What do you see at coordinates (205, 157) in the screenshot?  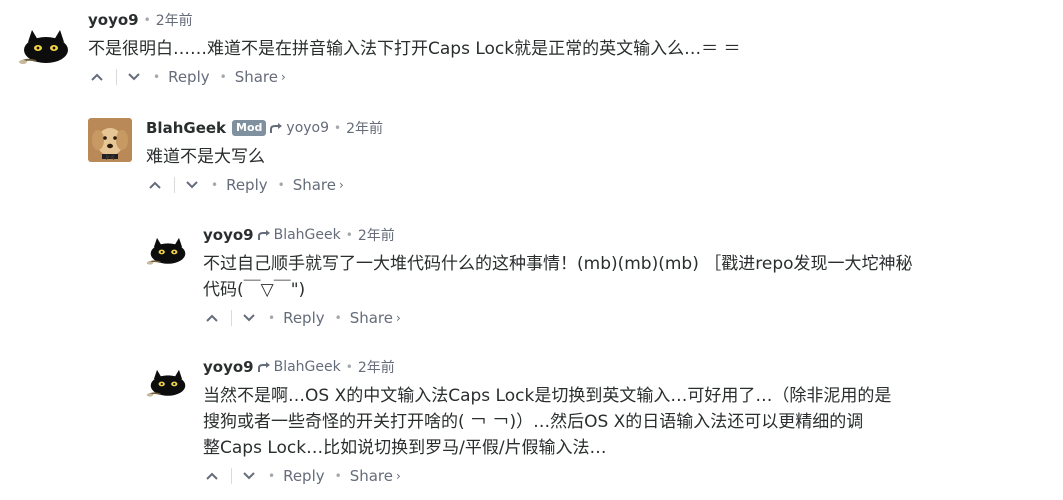 I see `comment-text: 难道不是大写么` at bounding box center [205, 157].